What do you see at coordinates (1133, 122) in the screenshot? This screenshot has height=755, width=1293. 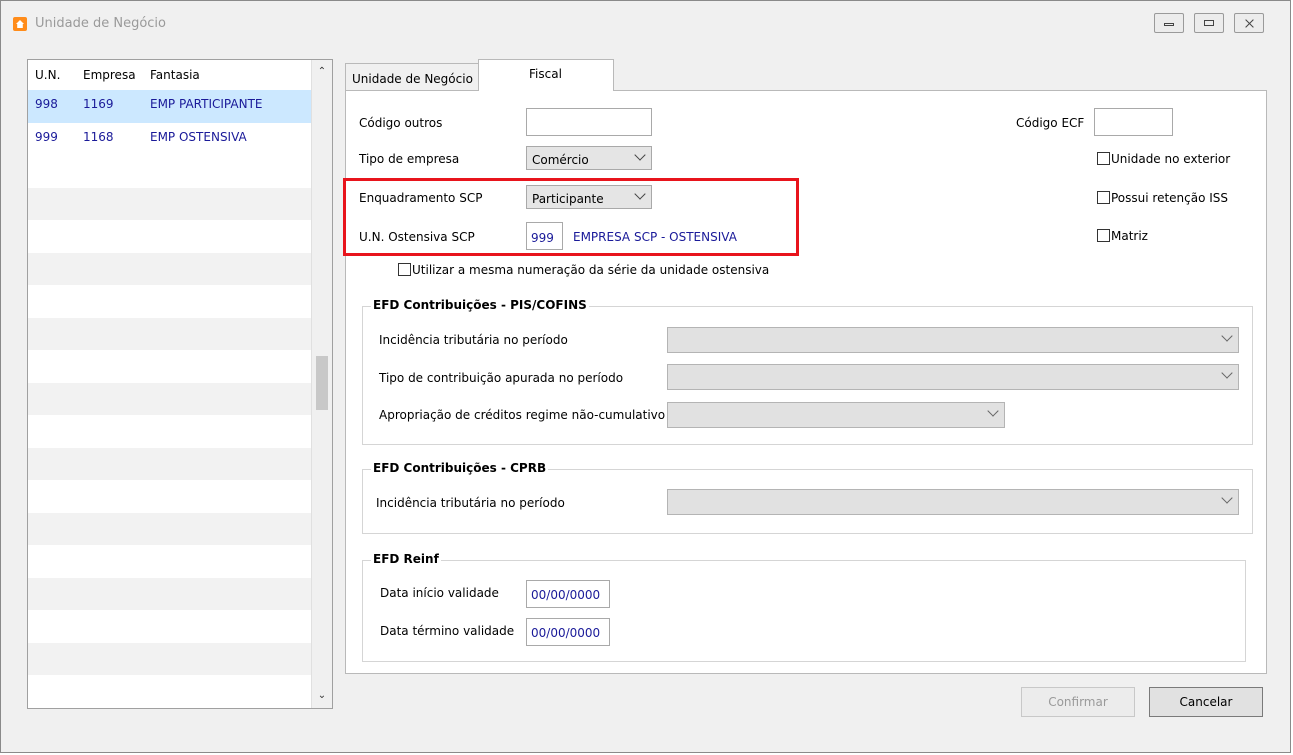 I see `codigo-ecf-input` at bounding box center [1133, 122].